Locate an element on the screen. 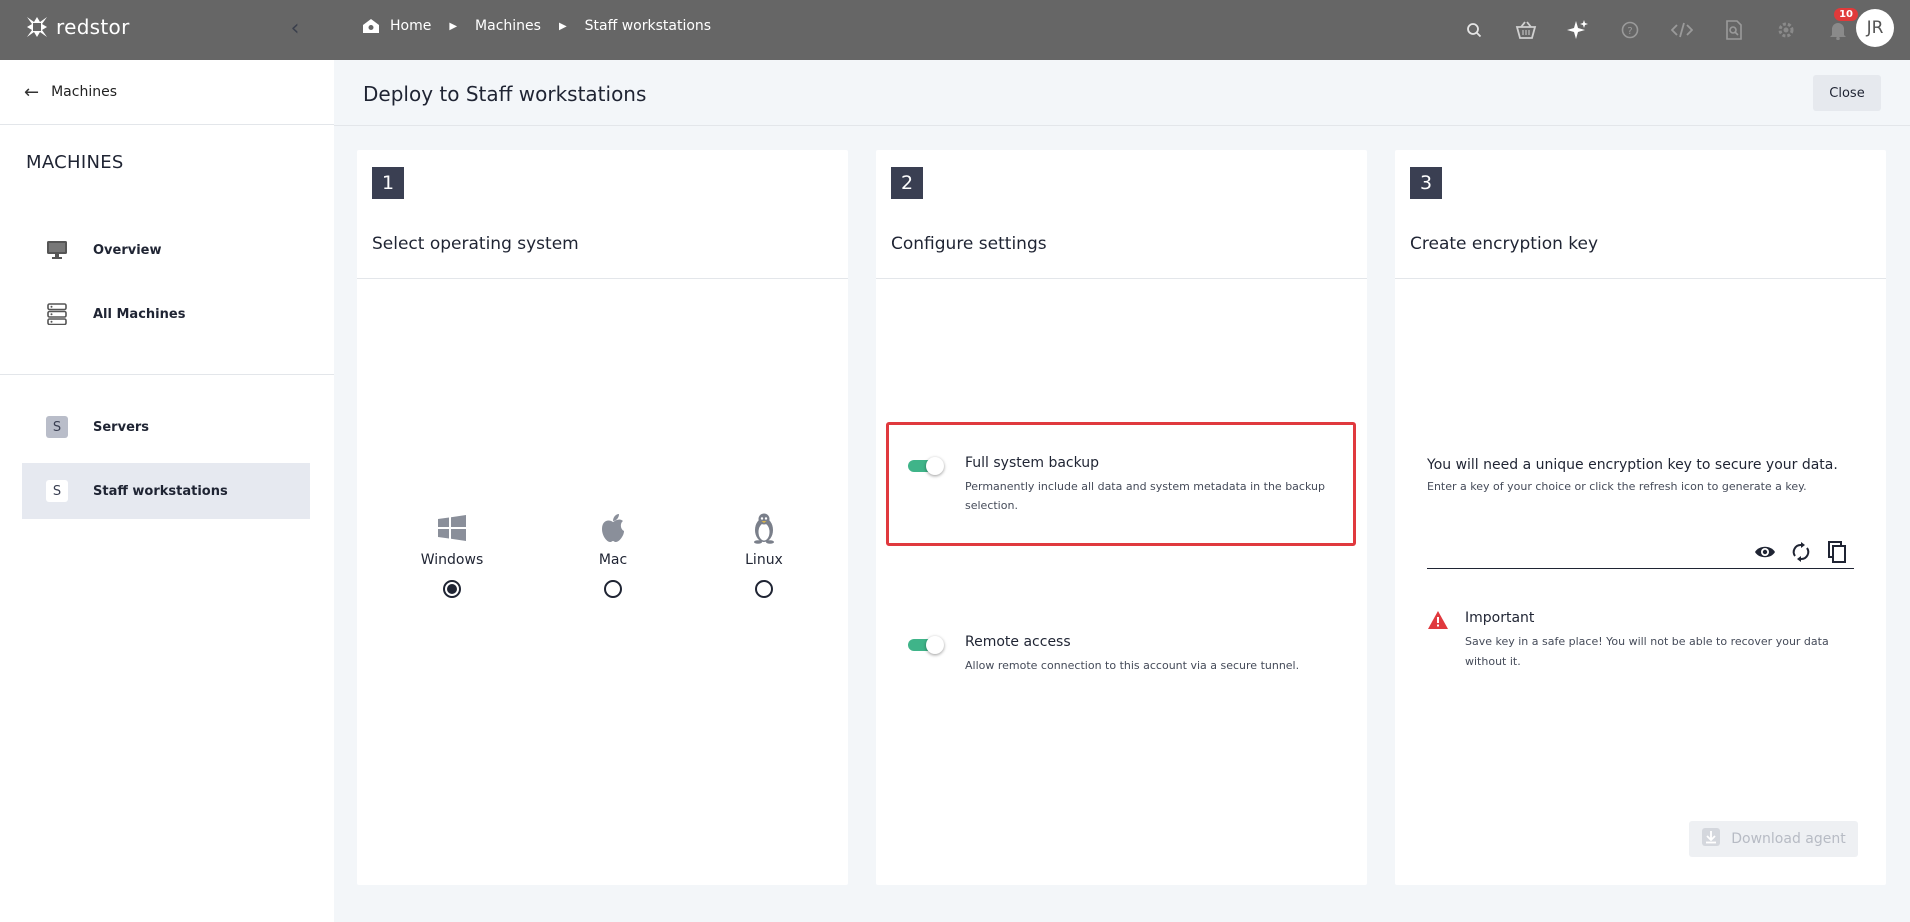 The width and height of the screenshot is (1910, 922). server-stack-icon is located at coordinates (57, 314).